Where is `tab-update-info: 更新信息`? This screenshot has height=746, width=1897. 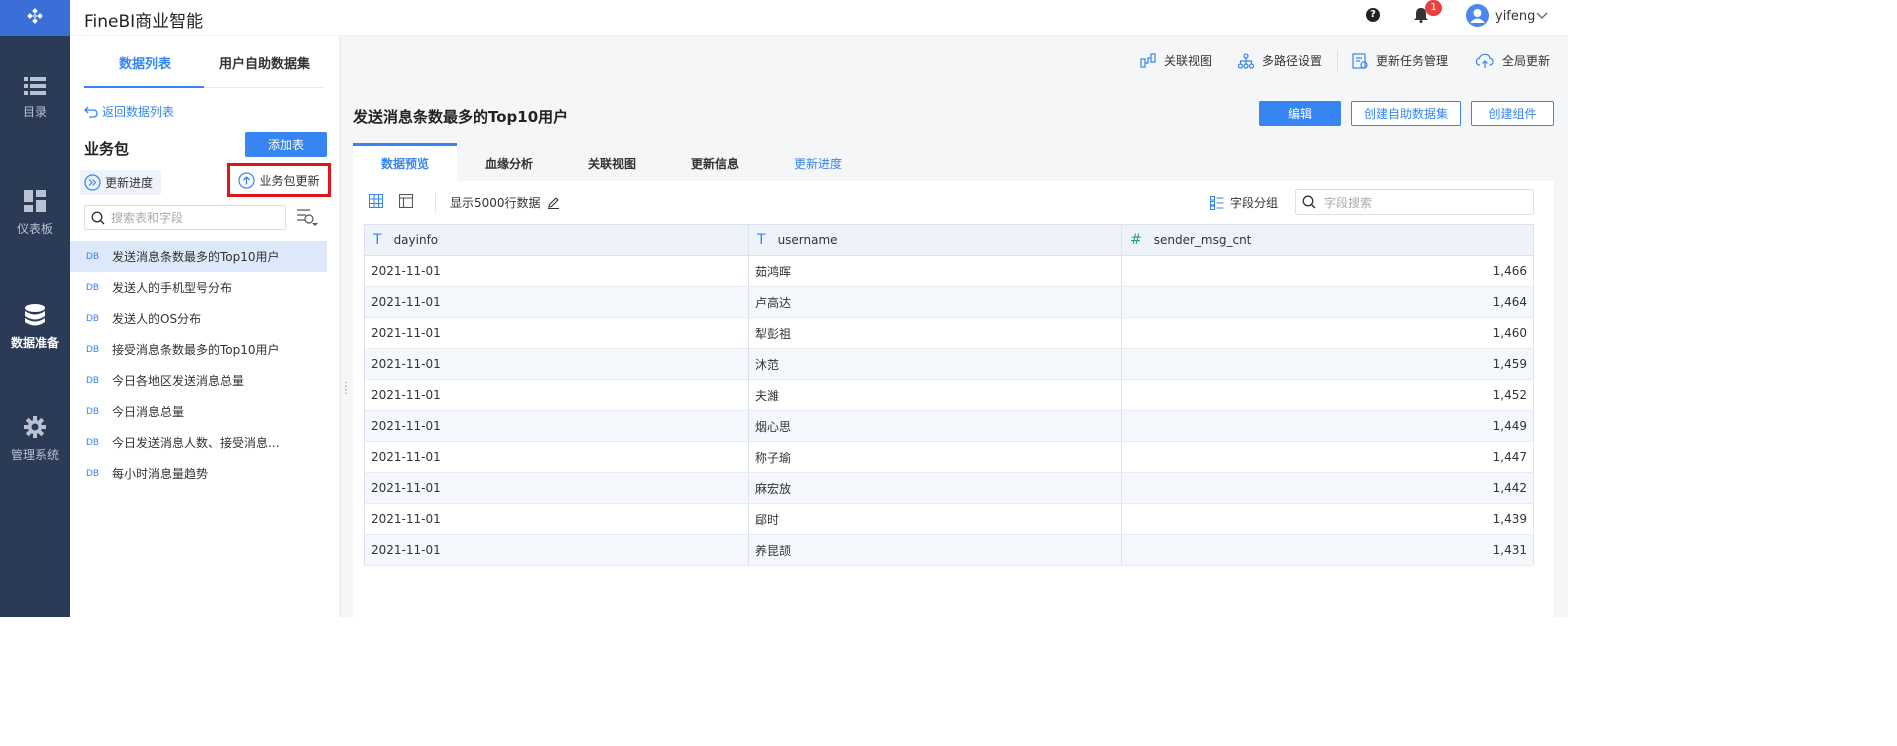
tab-update-info: 更新信息 is located at coordinates (715, 162).